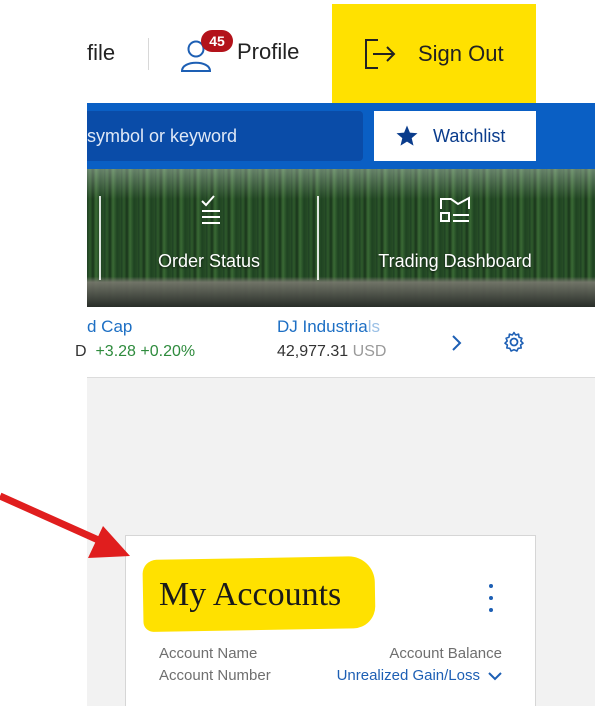  Describe the element at coordinates (445, 653) in the screenshot. I see `account-balance-header: Account Balance` at that location.